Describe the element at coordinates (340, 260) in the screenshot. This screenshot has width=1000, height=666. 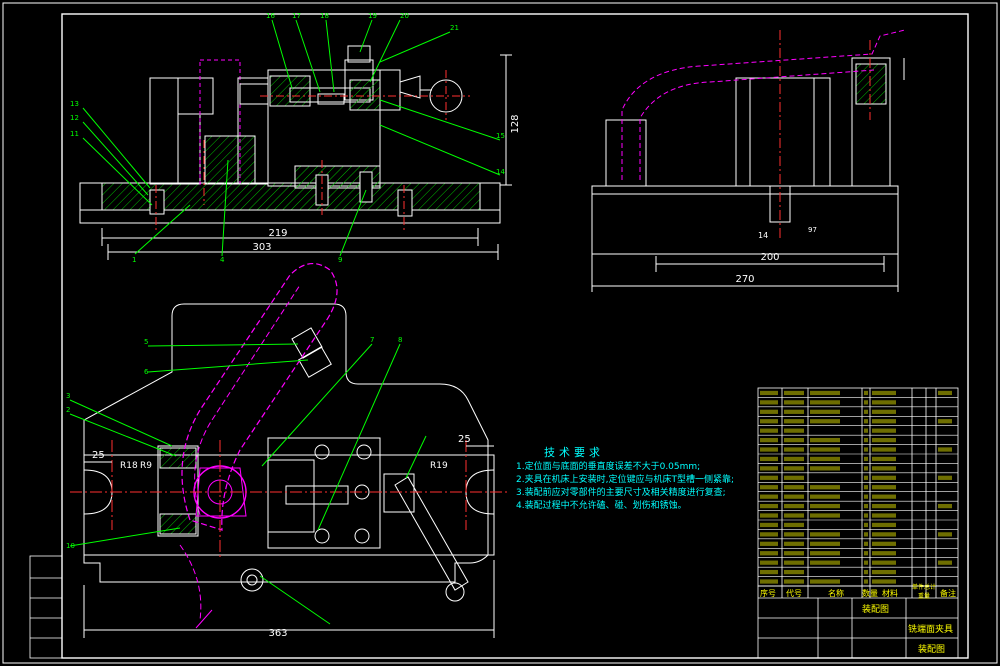
I see `callout-9: 9` at that location.